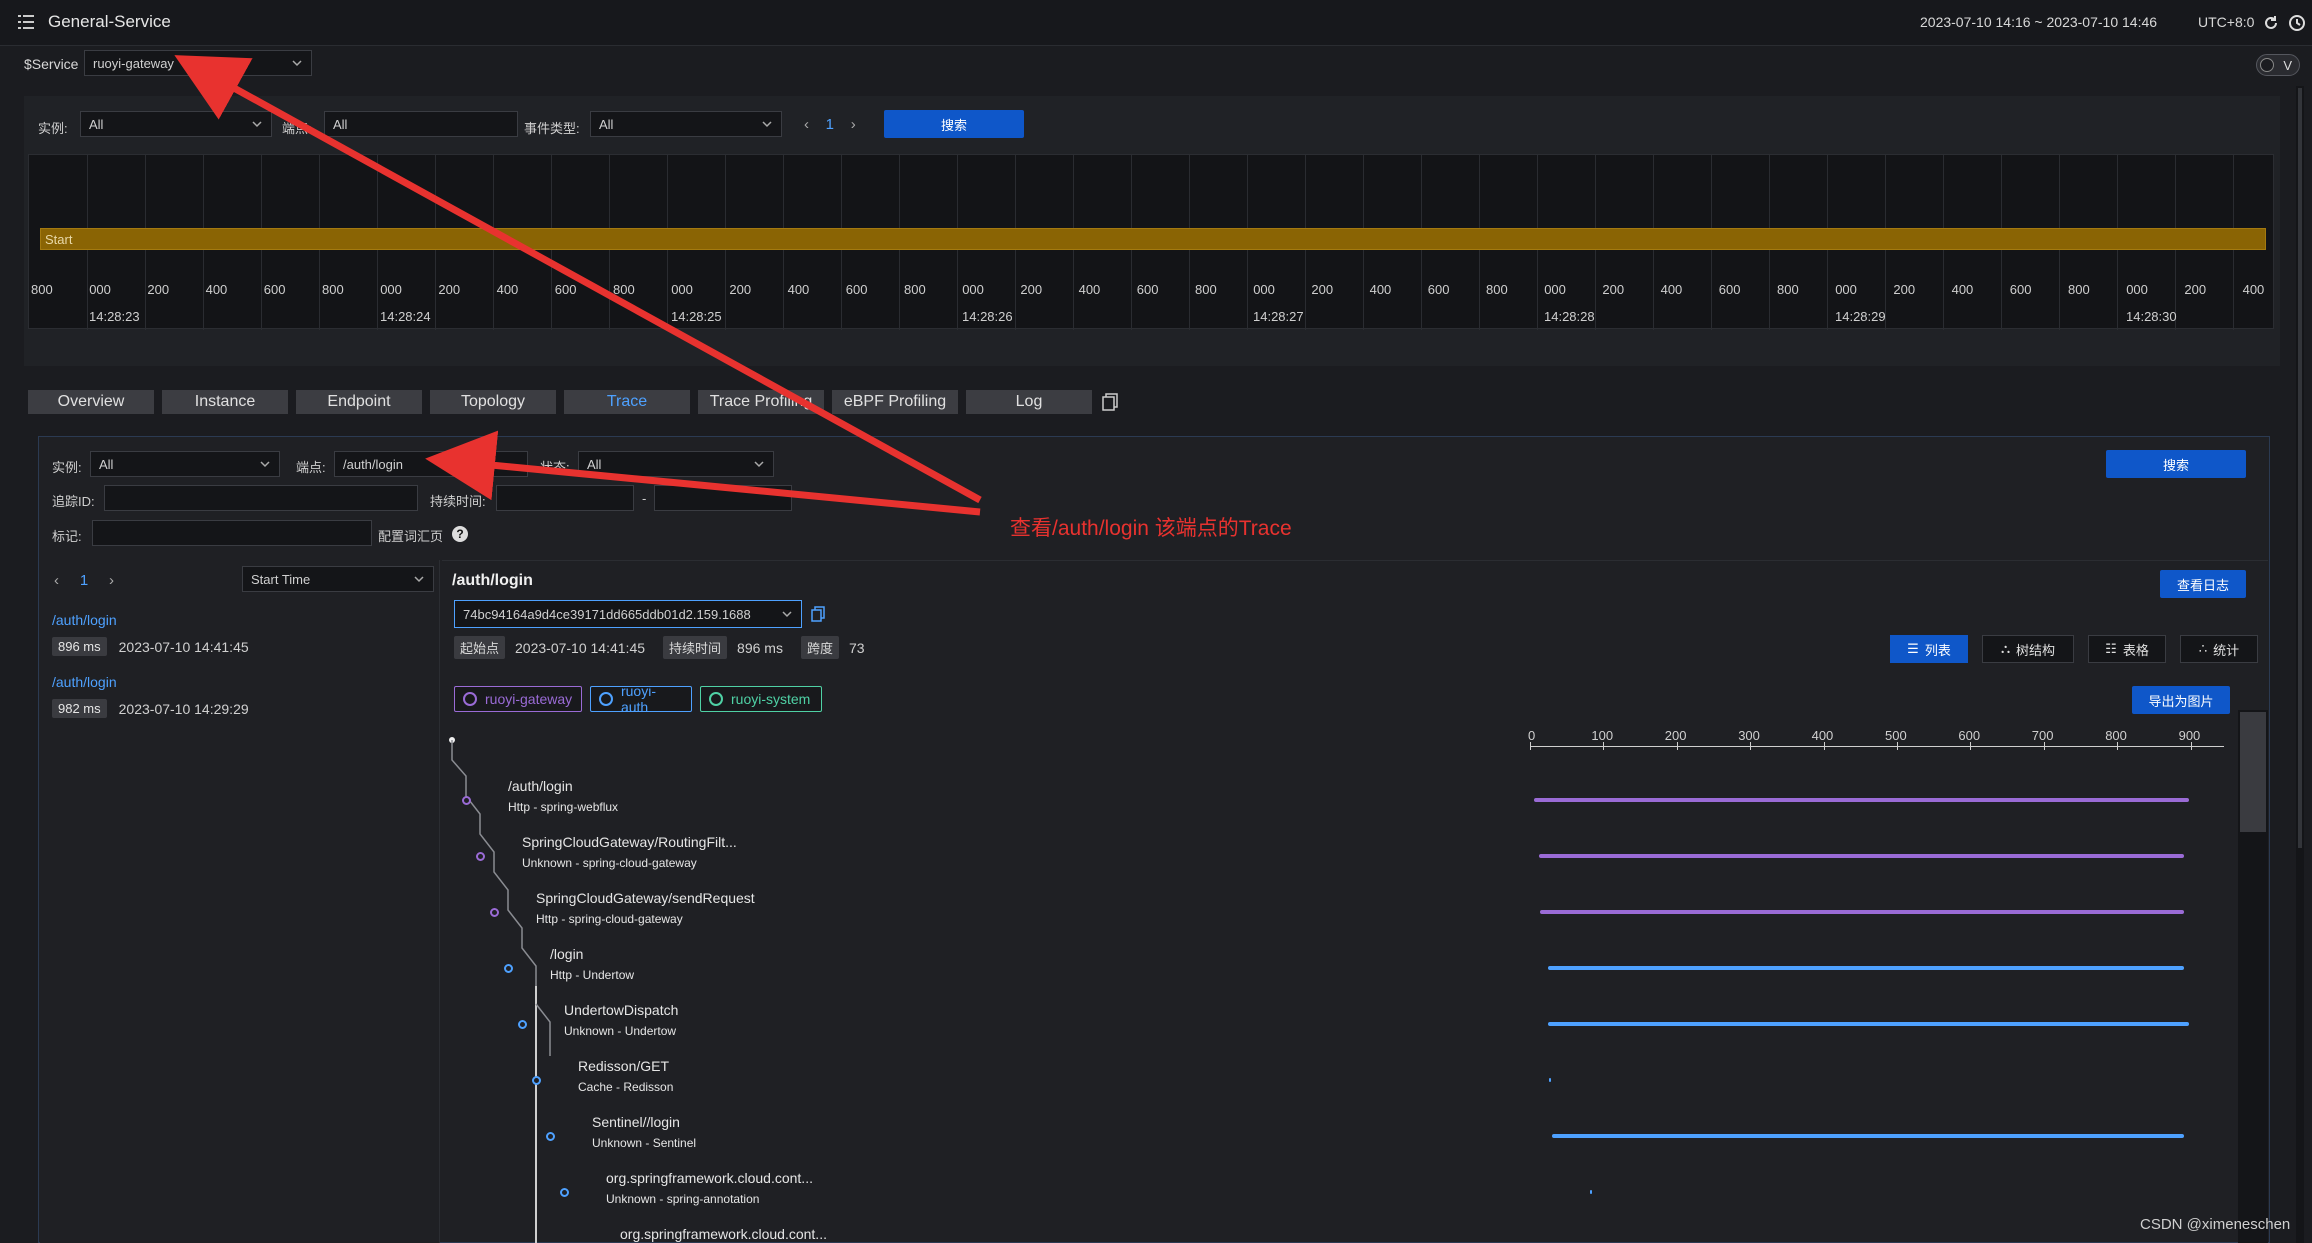 This screenshot has height=1243, width=2312. I want to click on event-instance-label: 实例:, so click(53, 128).